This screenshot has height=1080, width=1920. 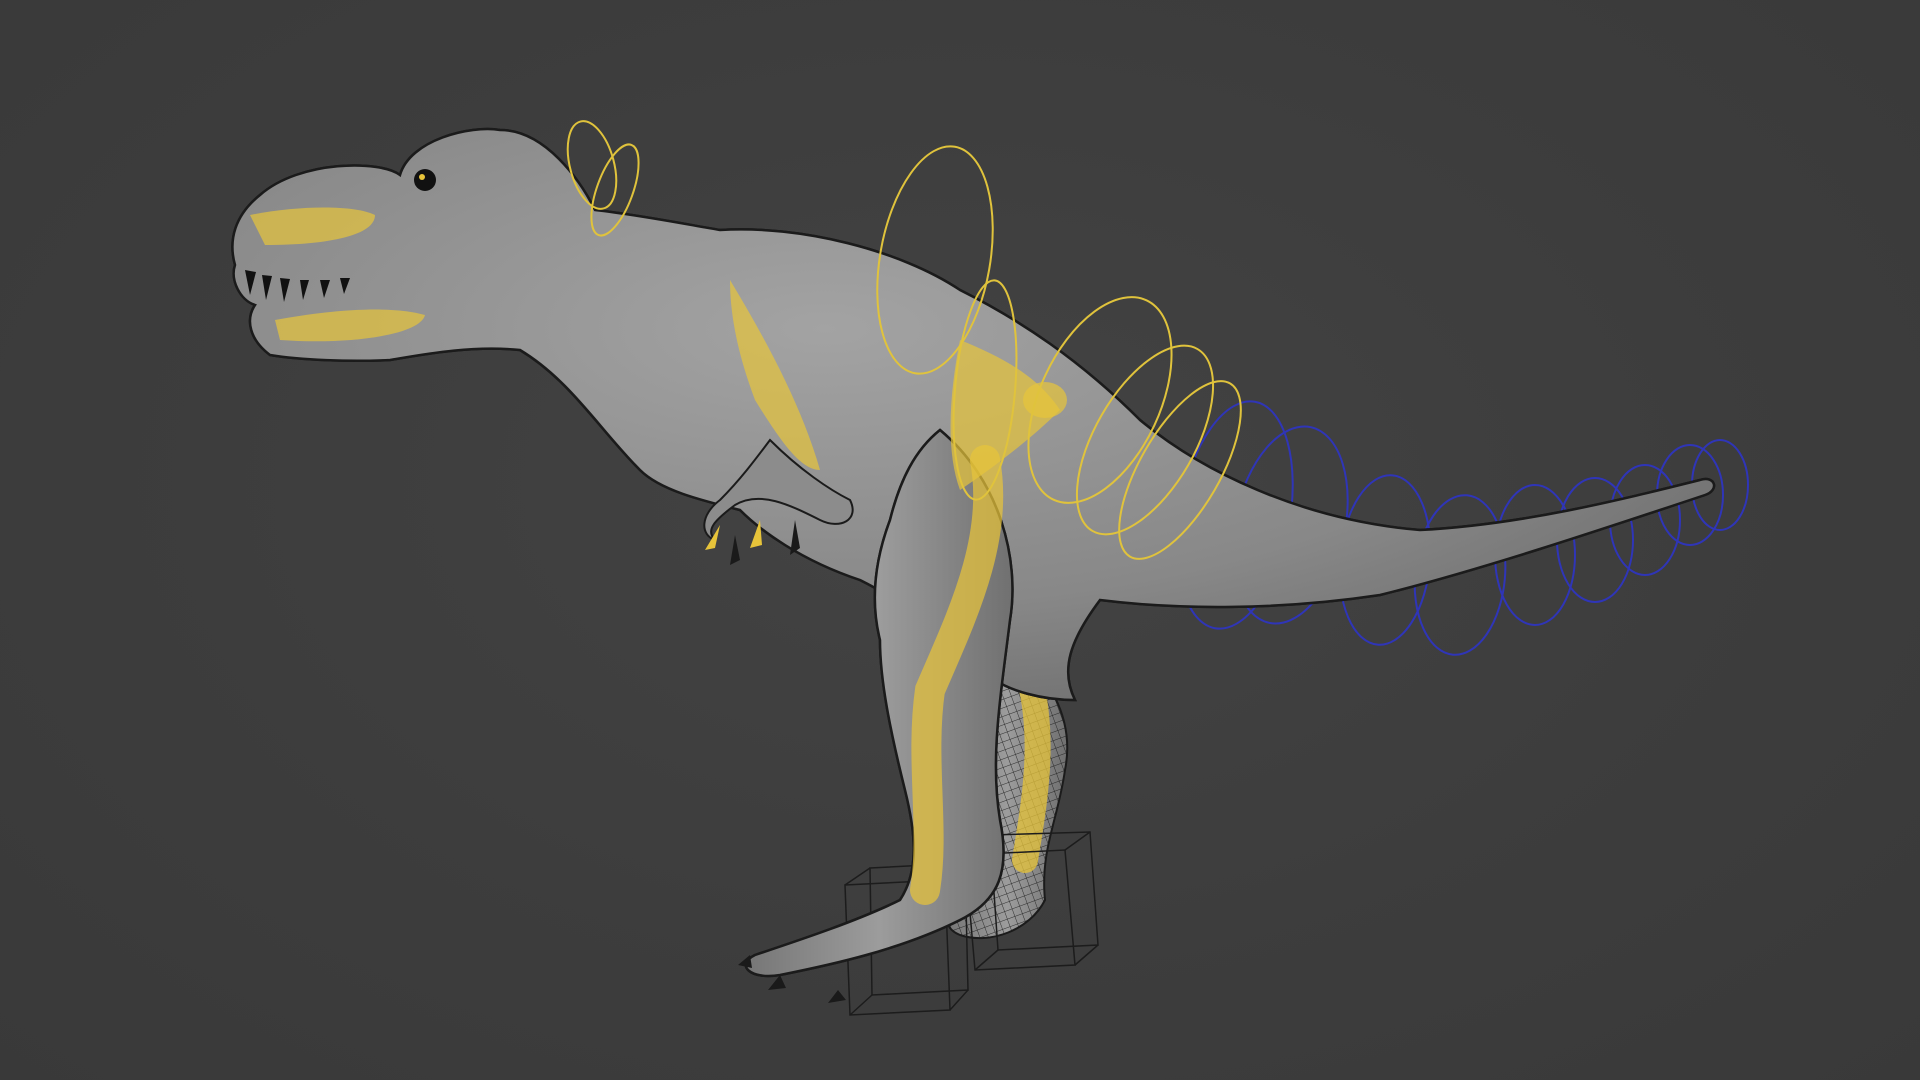 What do you see at coordinates (425, 180) in the screenshot?
I see `eye` at bounding box center [425, 180].